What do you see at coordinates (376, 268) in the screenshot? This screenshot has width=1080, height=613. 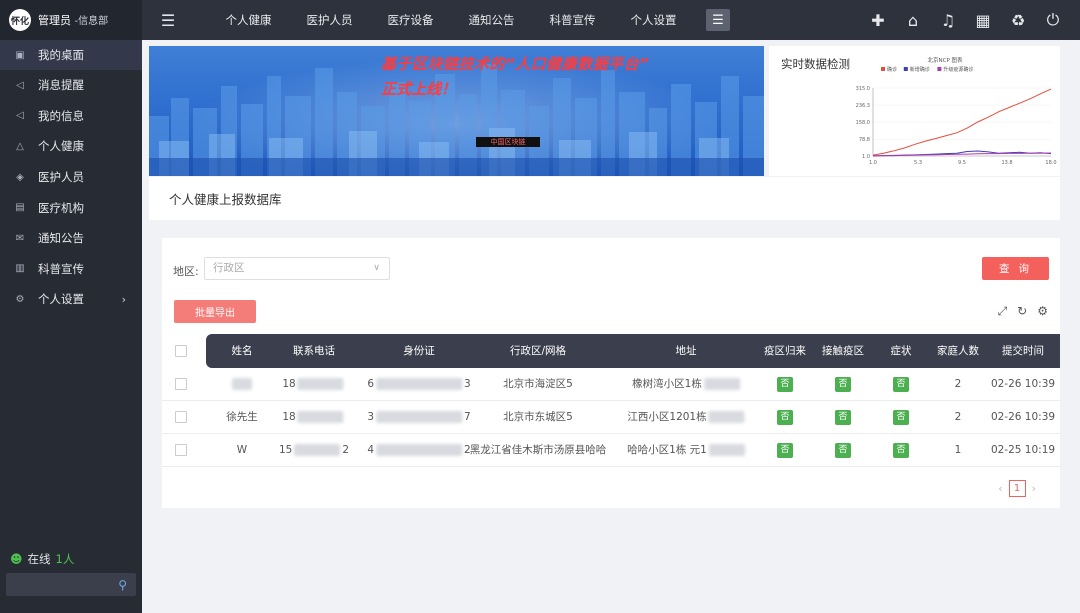 I see `chevron-down-icon: ∨` at bounding box center [376, 268].